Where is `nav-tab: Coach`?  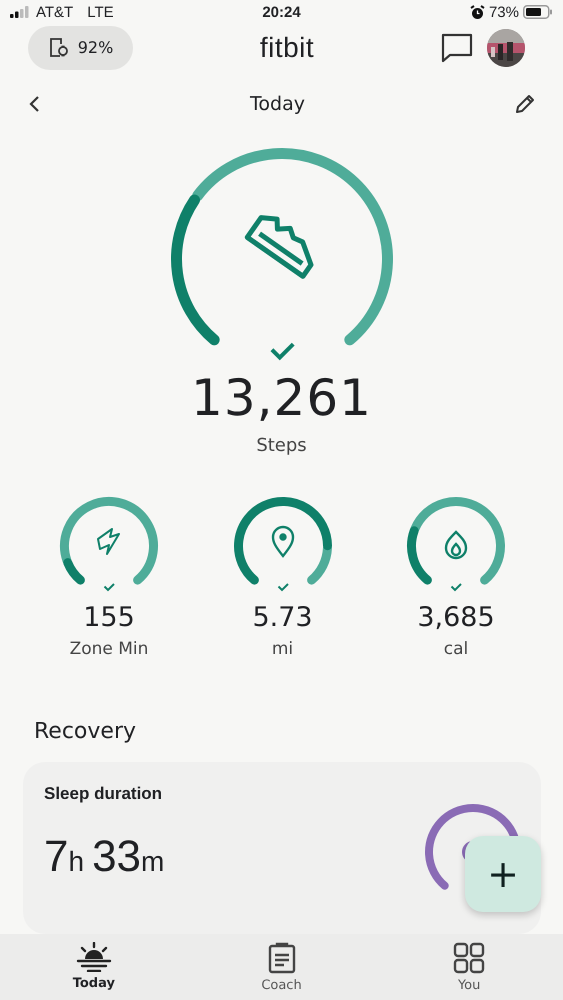
nav-tab: Coach is located at coordinates (282, 967).